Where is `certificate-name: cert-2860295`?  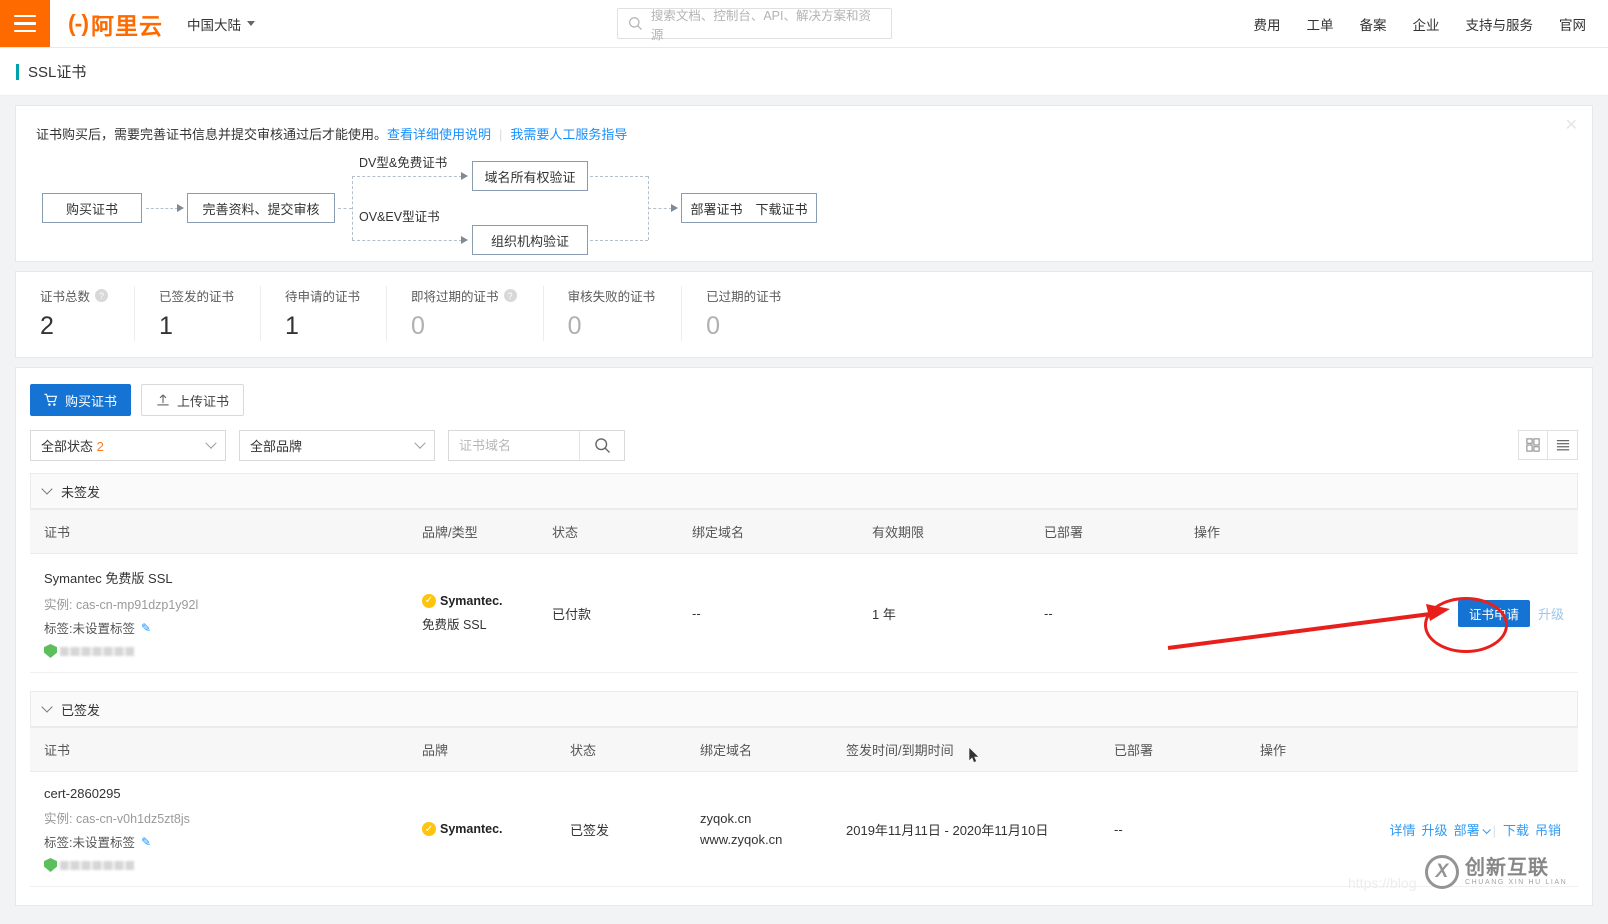
certificate-name: cert-2860295 is located at coordinates (82, 793).